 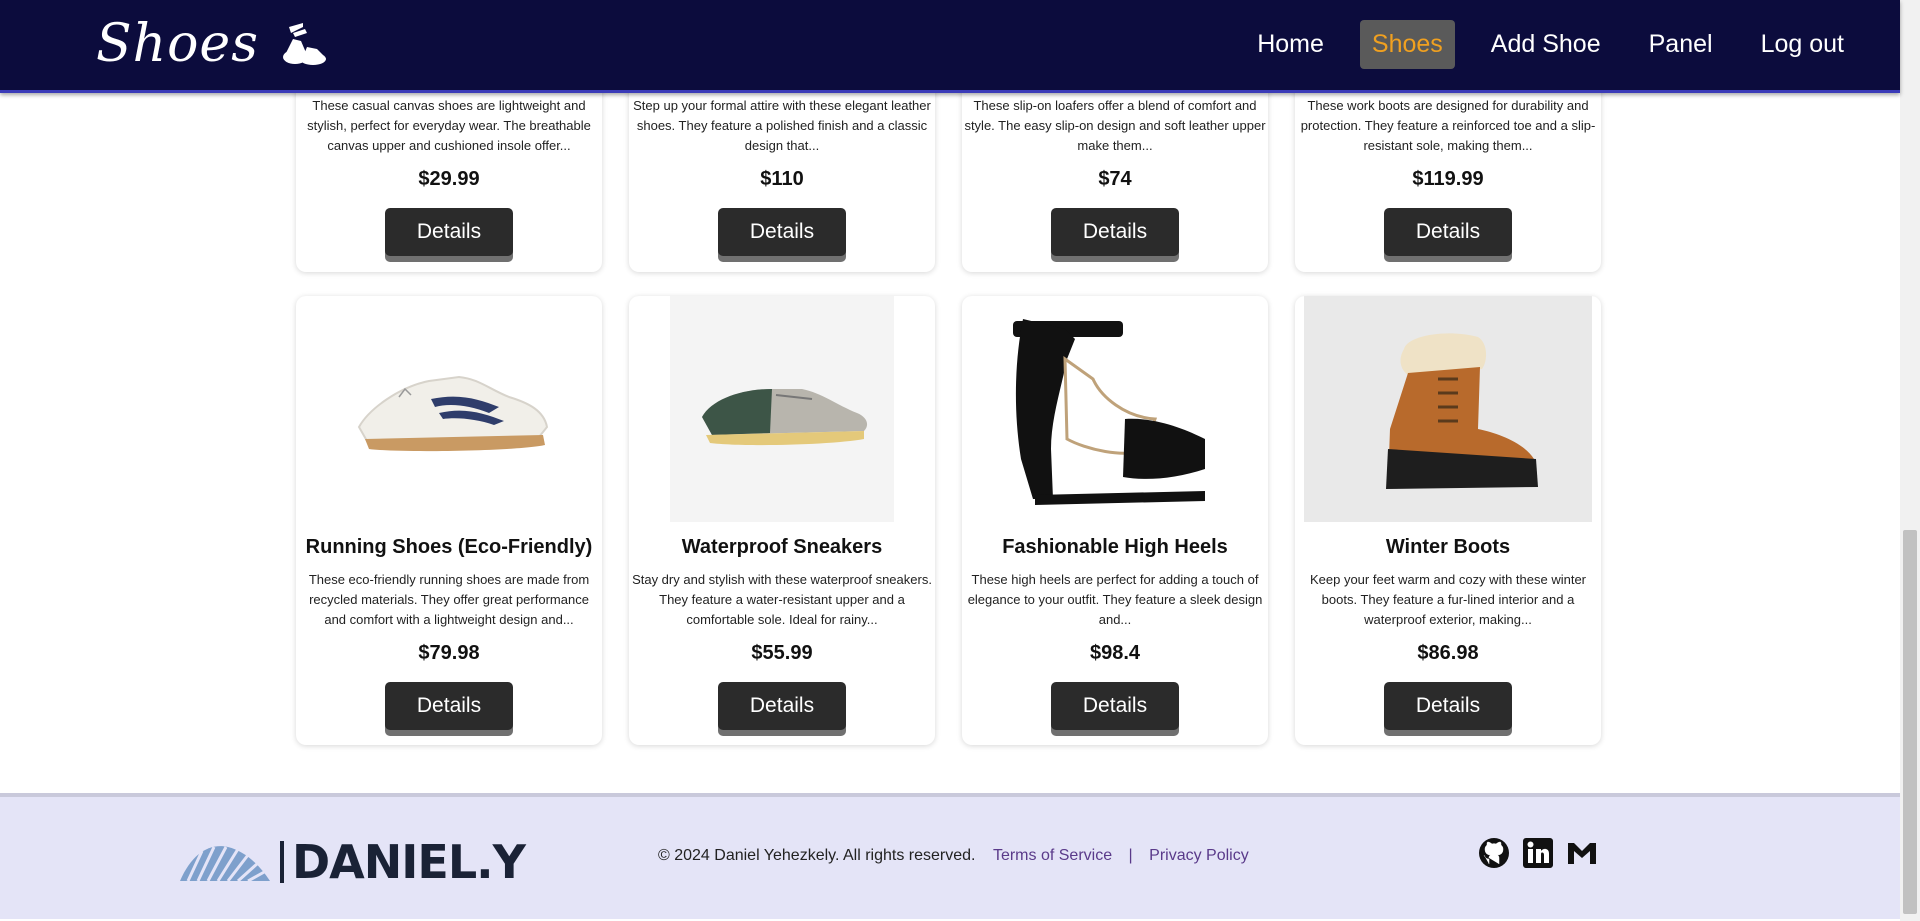 I want to click on brand-logo: Shoes, so click(x=211, y=44).